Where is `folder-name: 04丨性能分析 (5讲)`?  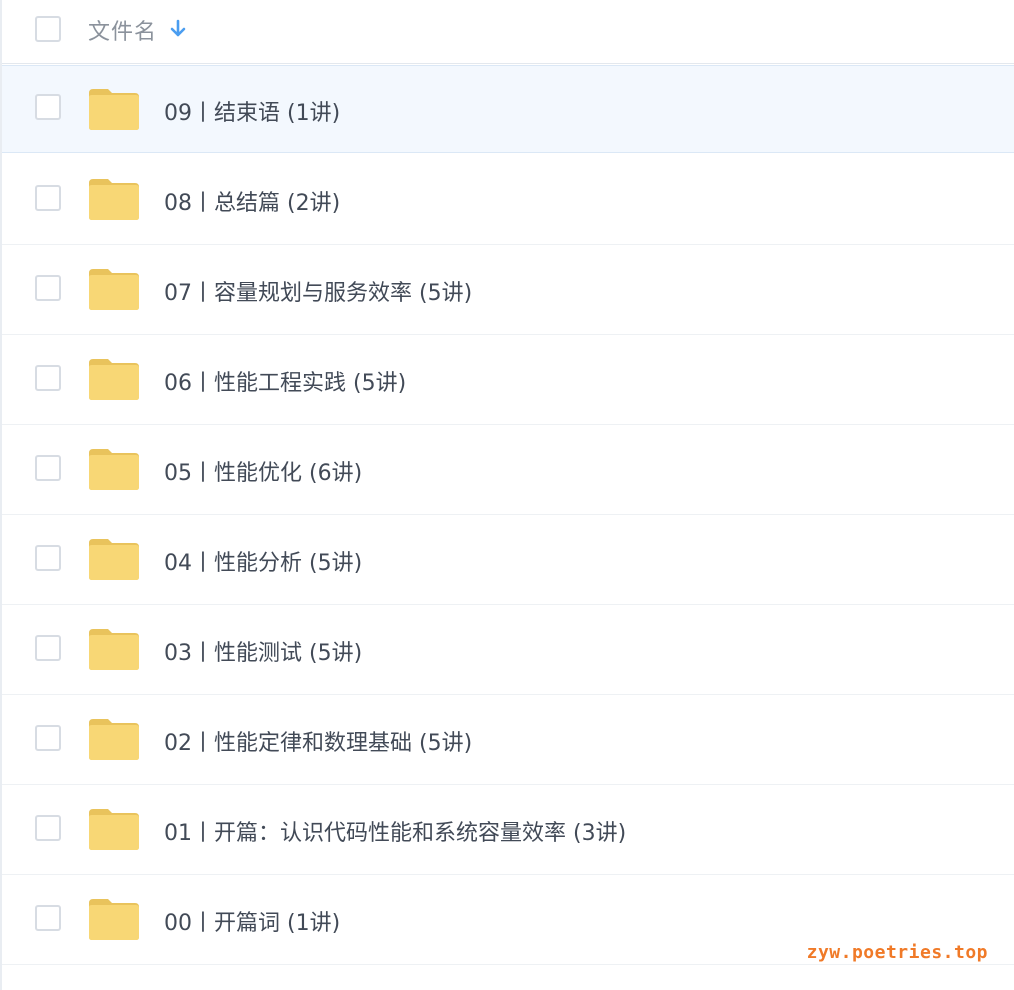
folder-name: 04丨性能分析 (5讲) is located at coordinates (263, 561).